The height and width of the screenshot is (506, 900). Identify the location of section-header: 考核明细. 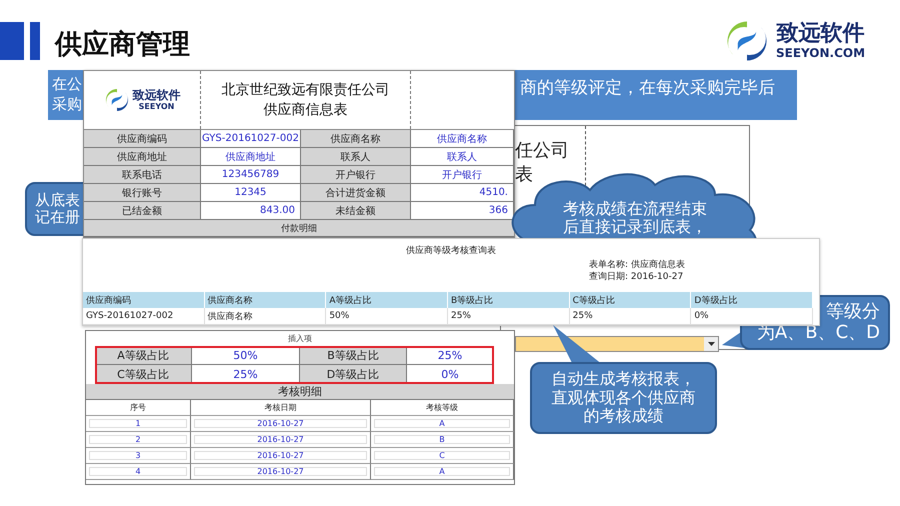
(300, 392).